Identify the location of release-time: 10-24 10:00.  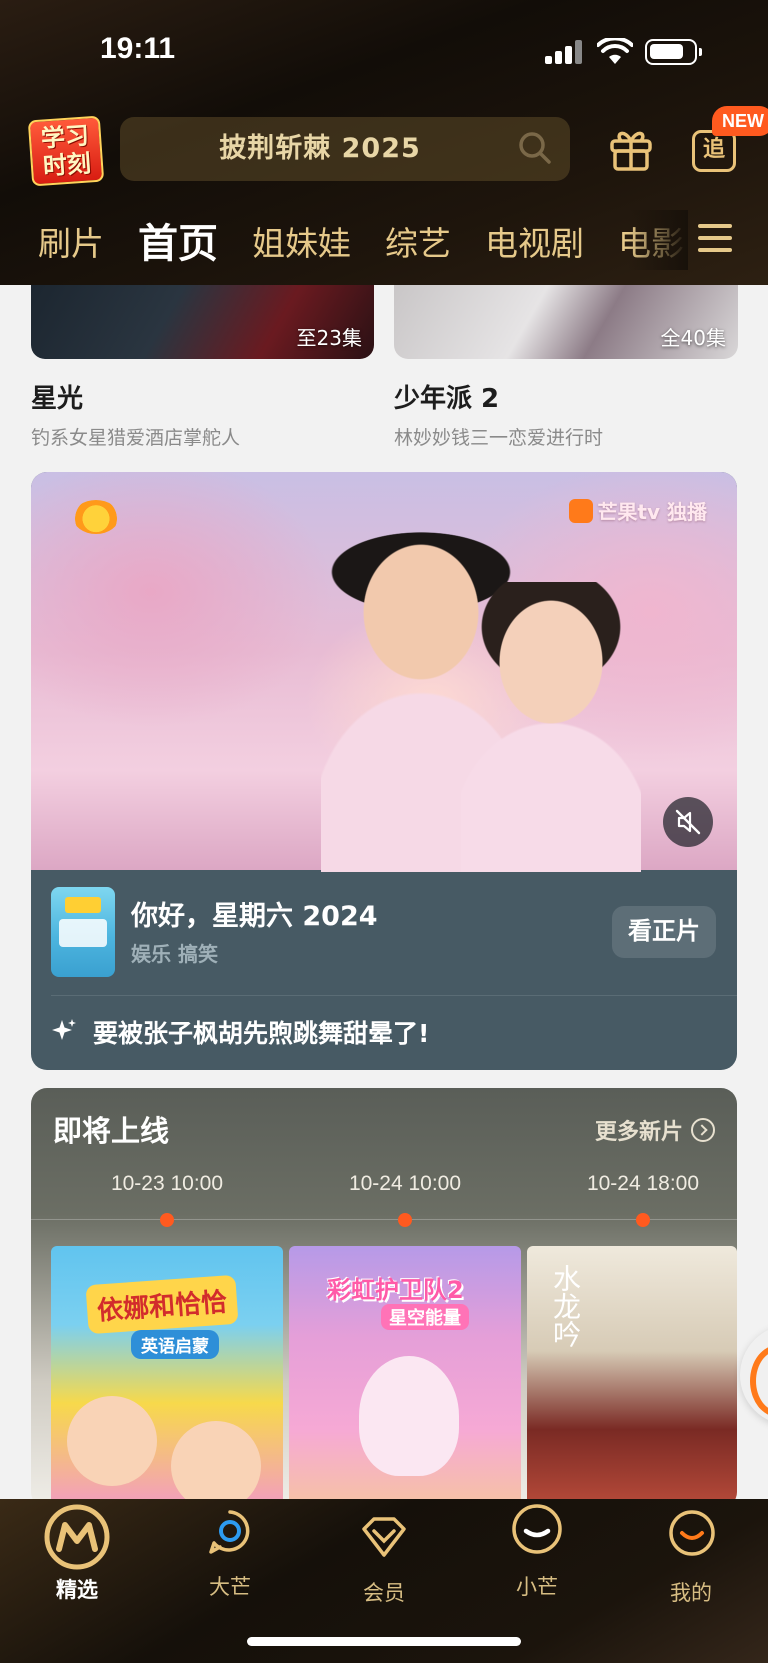
(405, 1183).